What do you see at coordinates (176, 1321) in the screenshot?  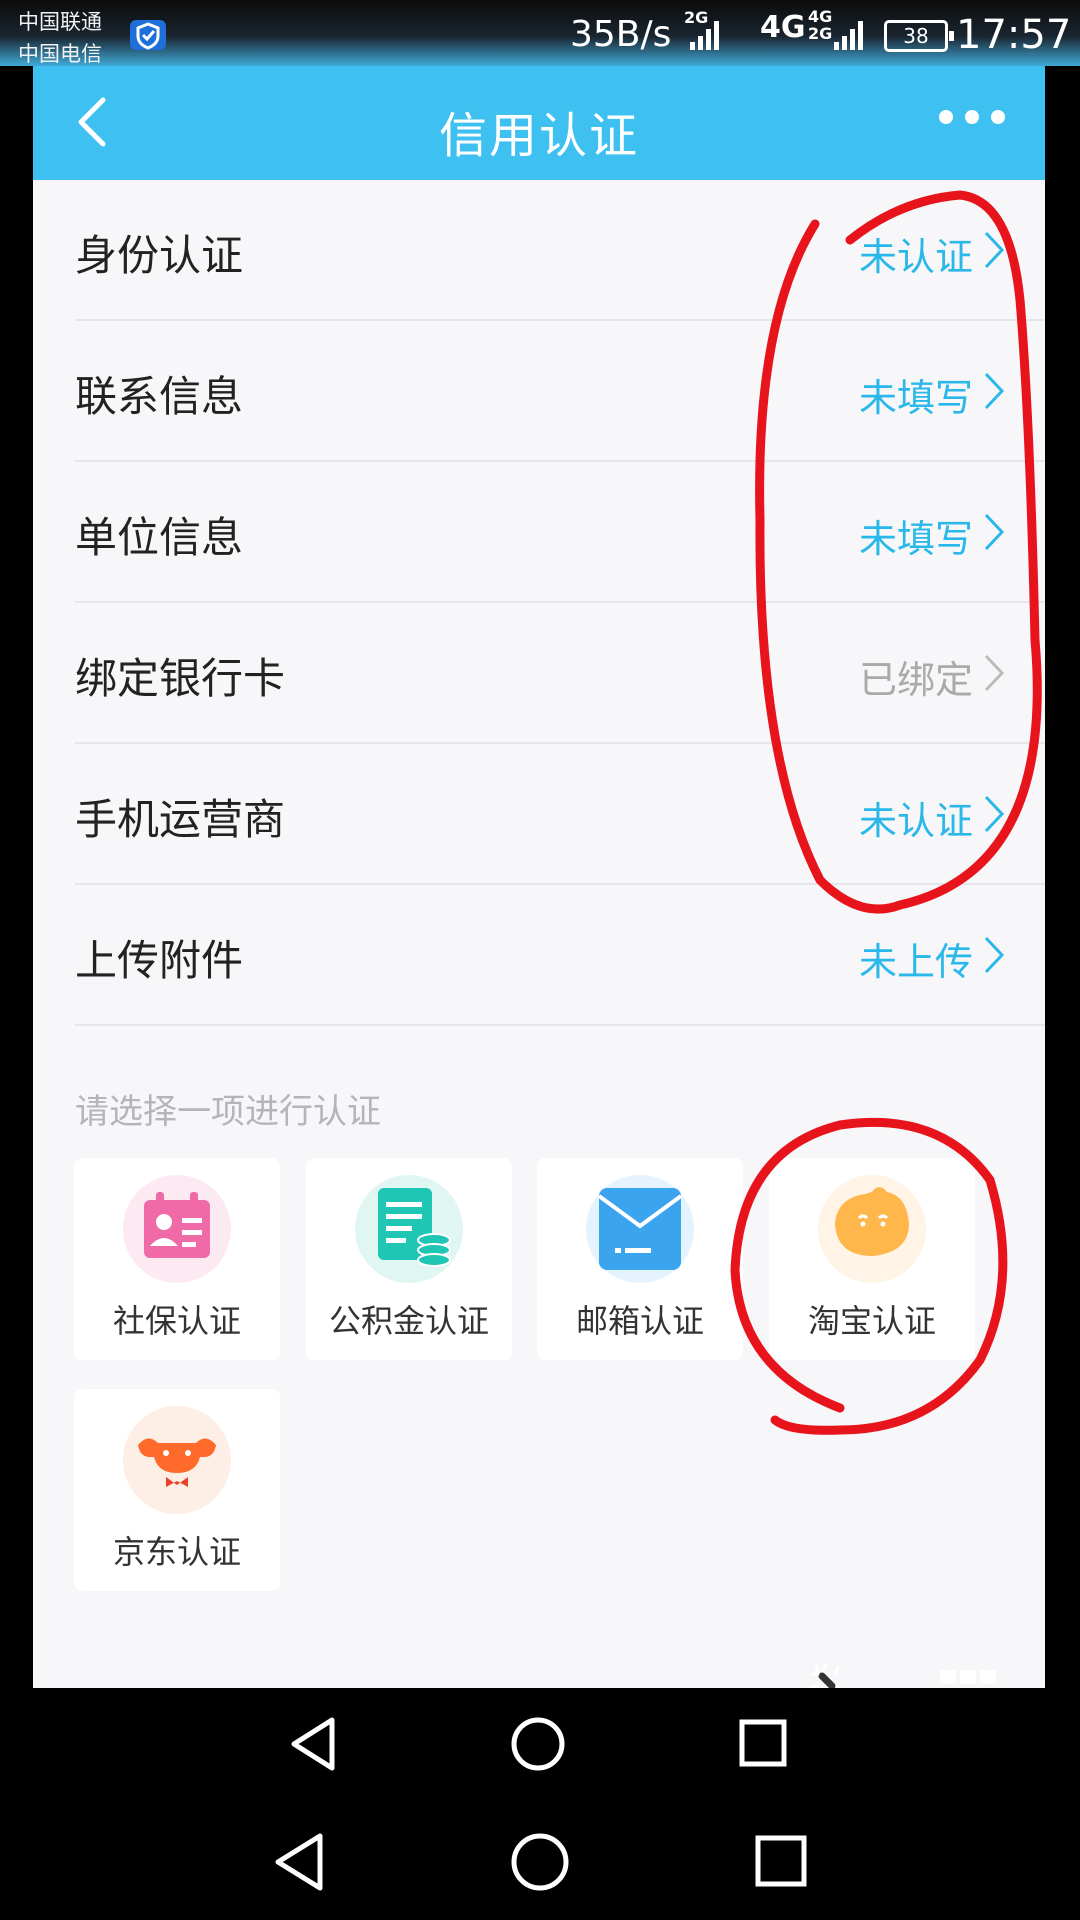 I see `option-label: 社保认证` at bounding box center [176, 1321].